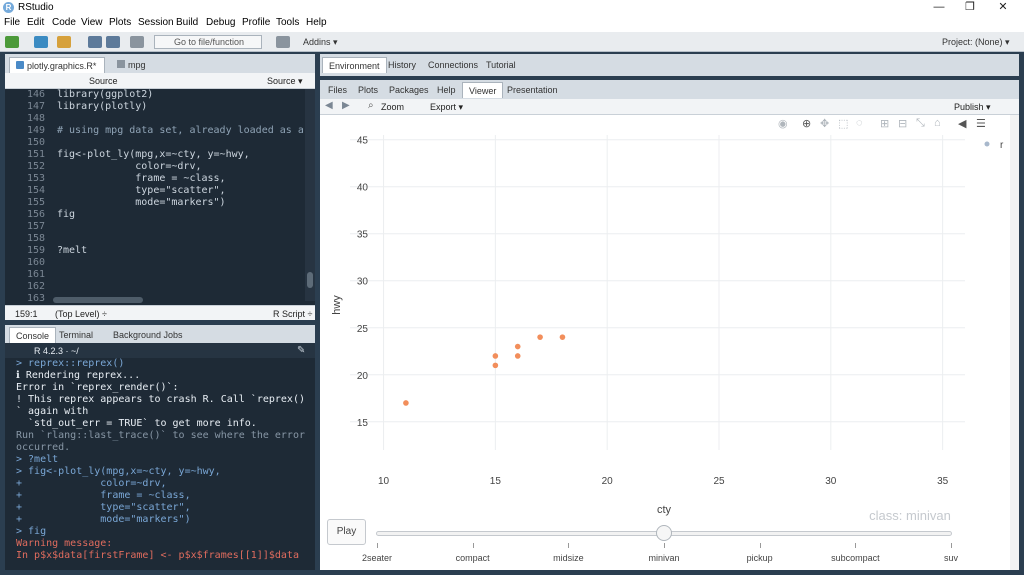  Describe the element at coordinates (31, 297) in the screenshot. I see `code-line: 163` at that location.